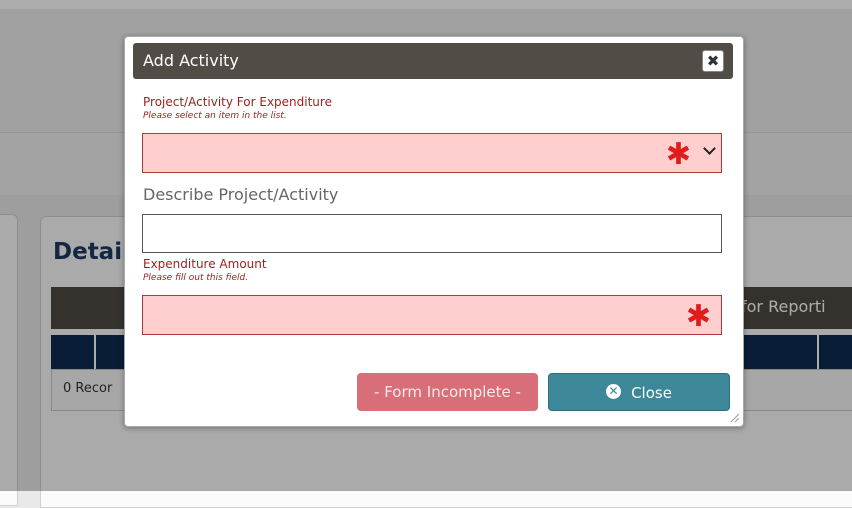  Describe the element at coordinates (447, 392) in the screenshot. I see `form-incomplete-button: - Form Incomplete -` at that location.